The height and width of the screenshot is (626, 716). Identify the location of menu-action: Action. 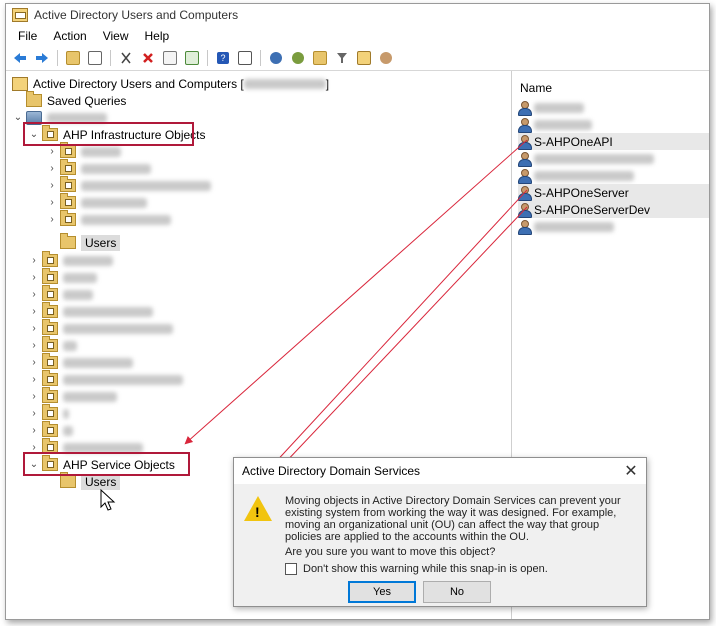
(69, 36).